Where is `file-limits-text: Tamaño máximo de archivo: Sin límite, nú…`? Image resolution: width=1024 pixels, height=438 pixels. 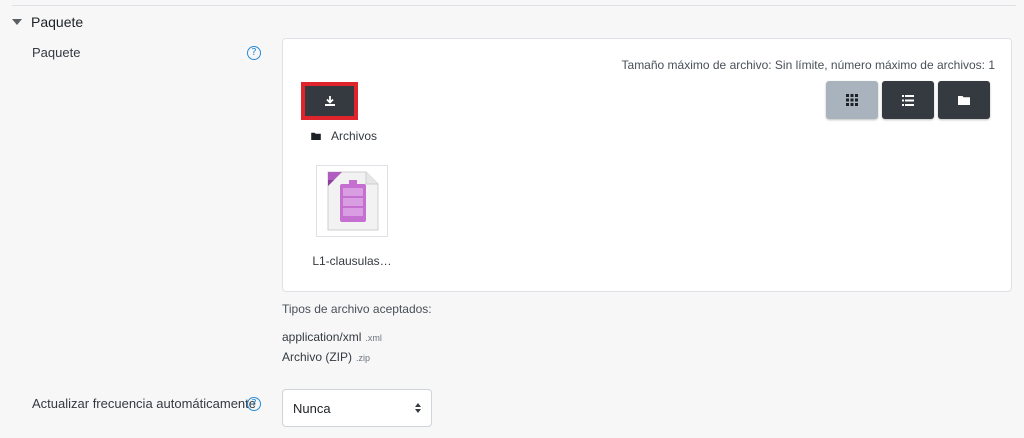
file-limits-text: Tamaño máximo de archivo: Sin límite, nú… is located at coordinates (808, 65).